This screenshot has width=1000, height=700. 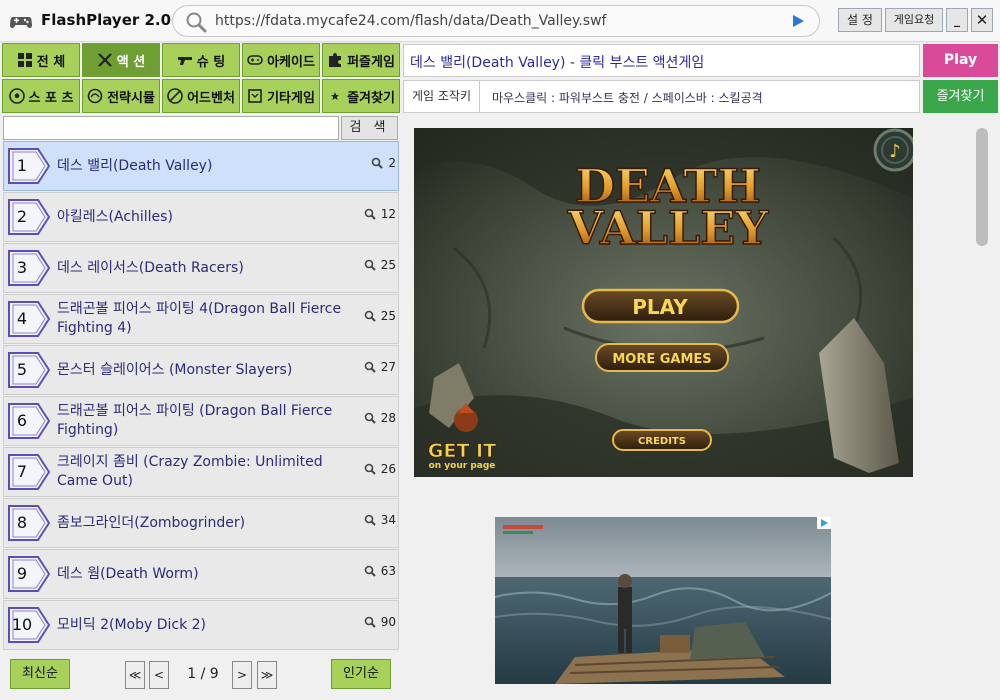 I want to click on category-adventure: 어드벤처, so click(x=201, y=96).